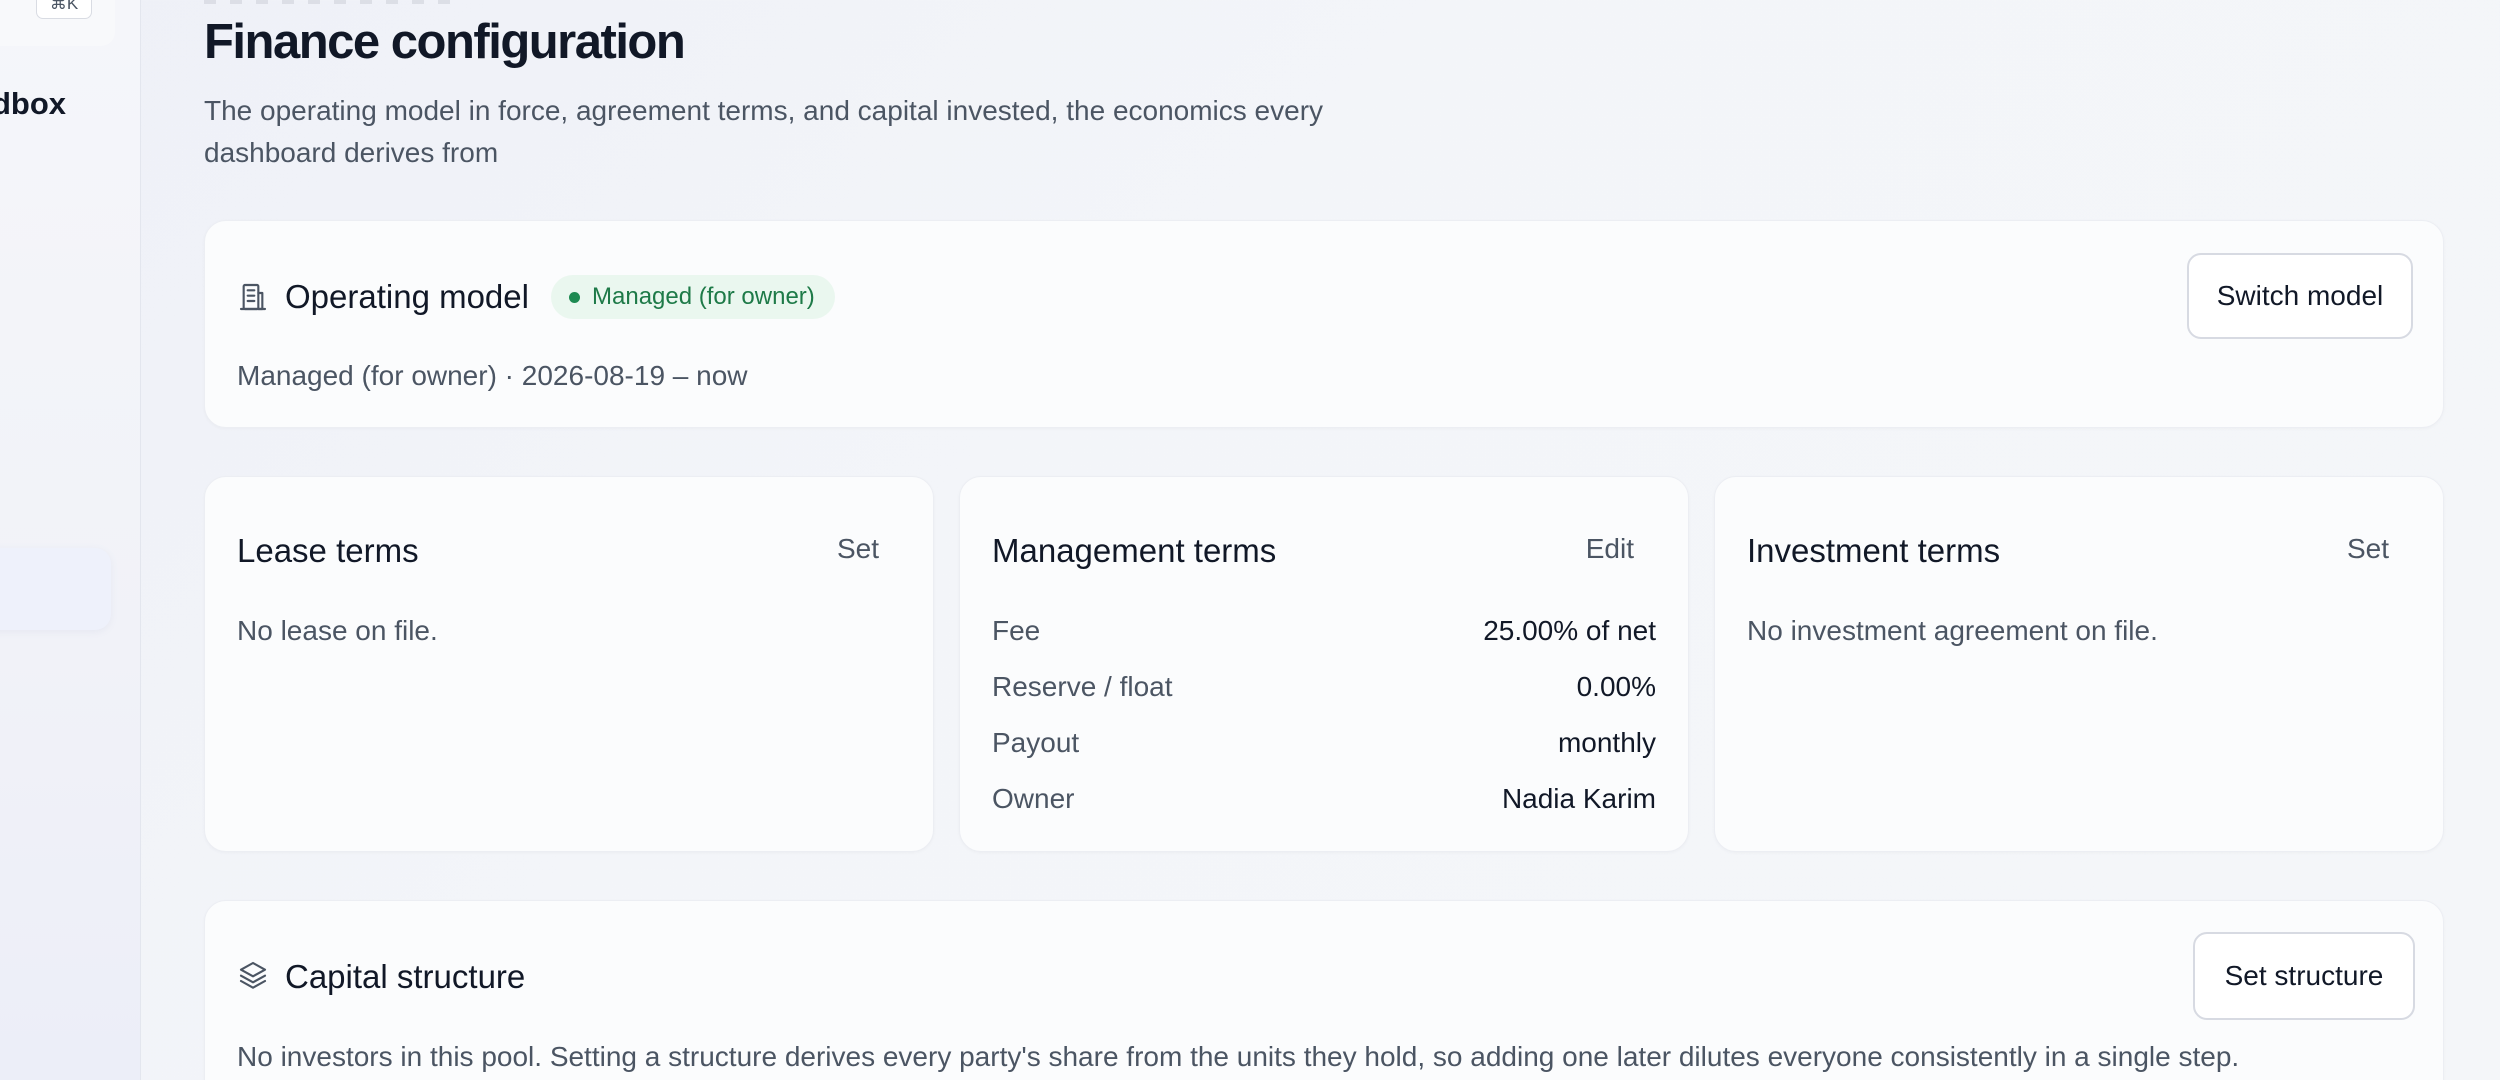 The width and height of the screenshot is (2500, 1080). Describe the element at coordinates (1610, 549) in the screenshot. I see `edit-management-terms-button: Edit` at that location.